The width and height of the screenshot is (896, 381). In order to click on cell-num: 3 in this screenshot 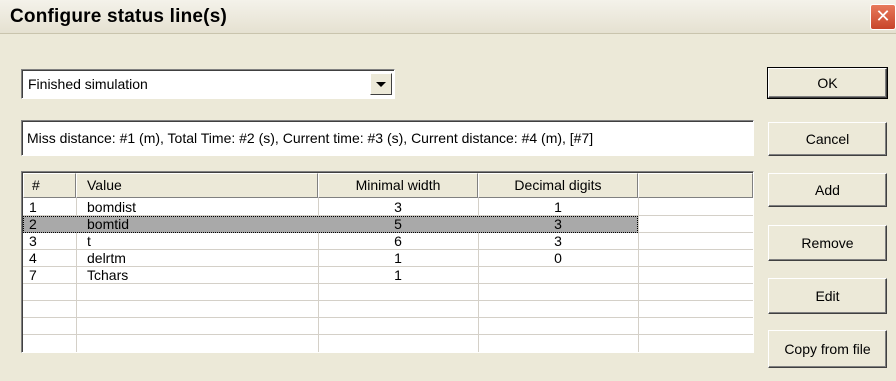, I will do `click(33, 241)`.